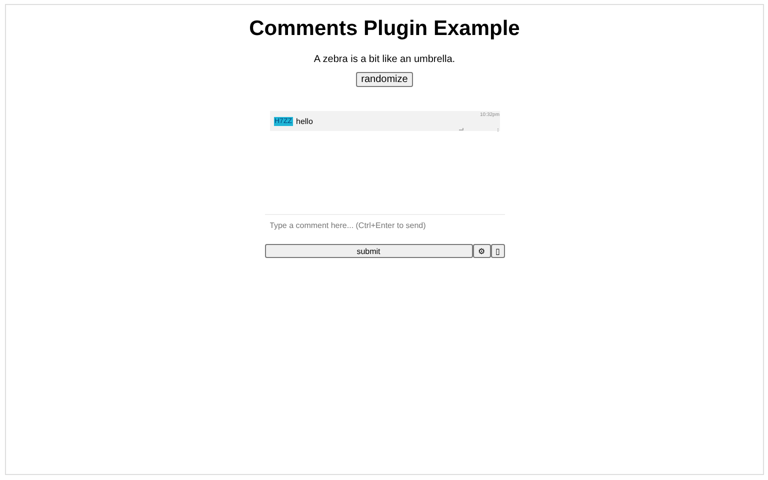 The width and height of the screenshot is (768, 480). Describe the element at coordinates (497, 251) in the screenshot. I see `extra-button: ▯` at that location.